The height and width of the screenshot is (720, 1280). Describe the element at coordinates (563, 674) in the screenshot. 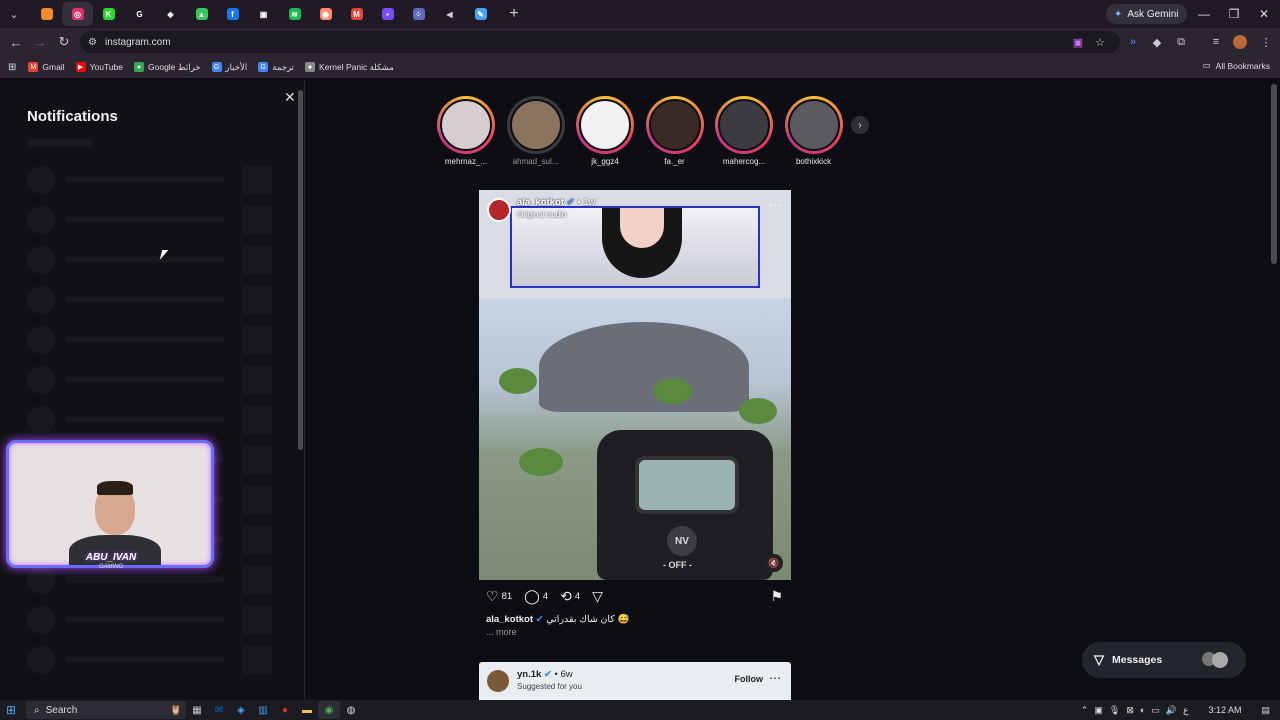

I see `post2-time: • 6w` at that location.